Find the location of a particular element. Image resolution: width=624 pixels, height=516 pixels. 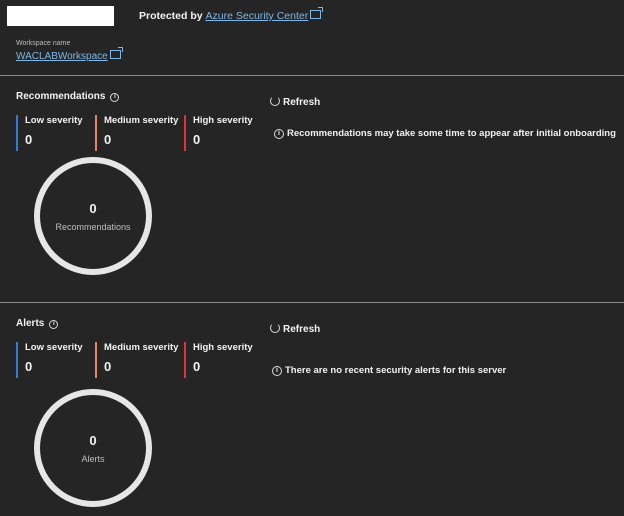

alerts-donut: 0 Alerts is located at coordinates (93, 448).